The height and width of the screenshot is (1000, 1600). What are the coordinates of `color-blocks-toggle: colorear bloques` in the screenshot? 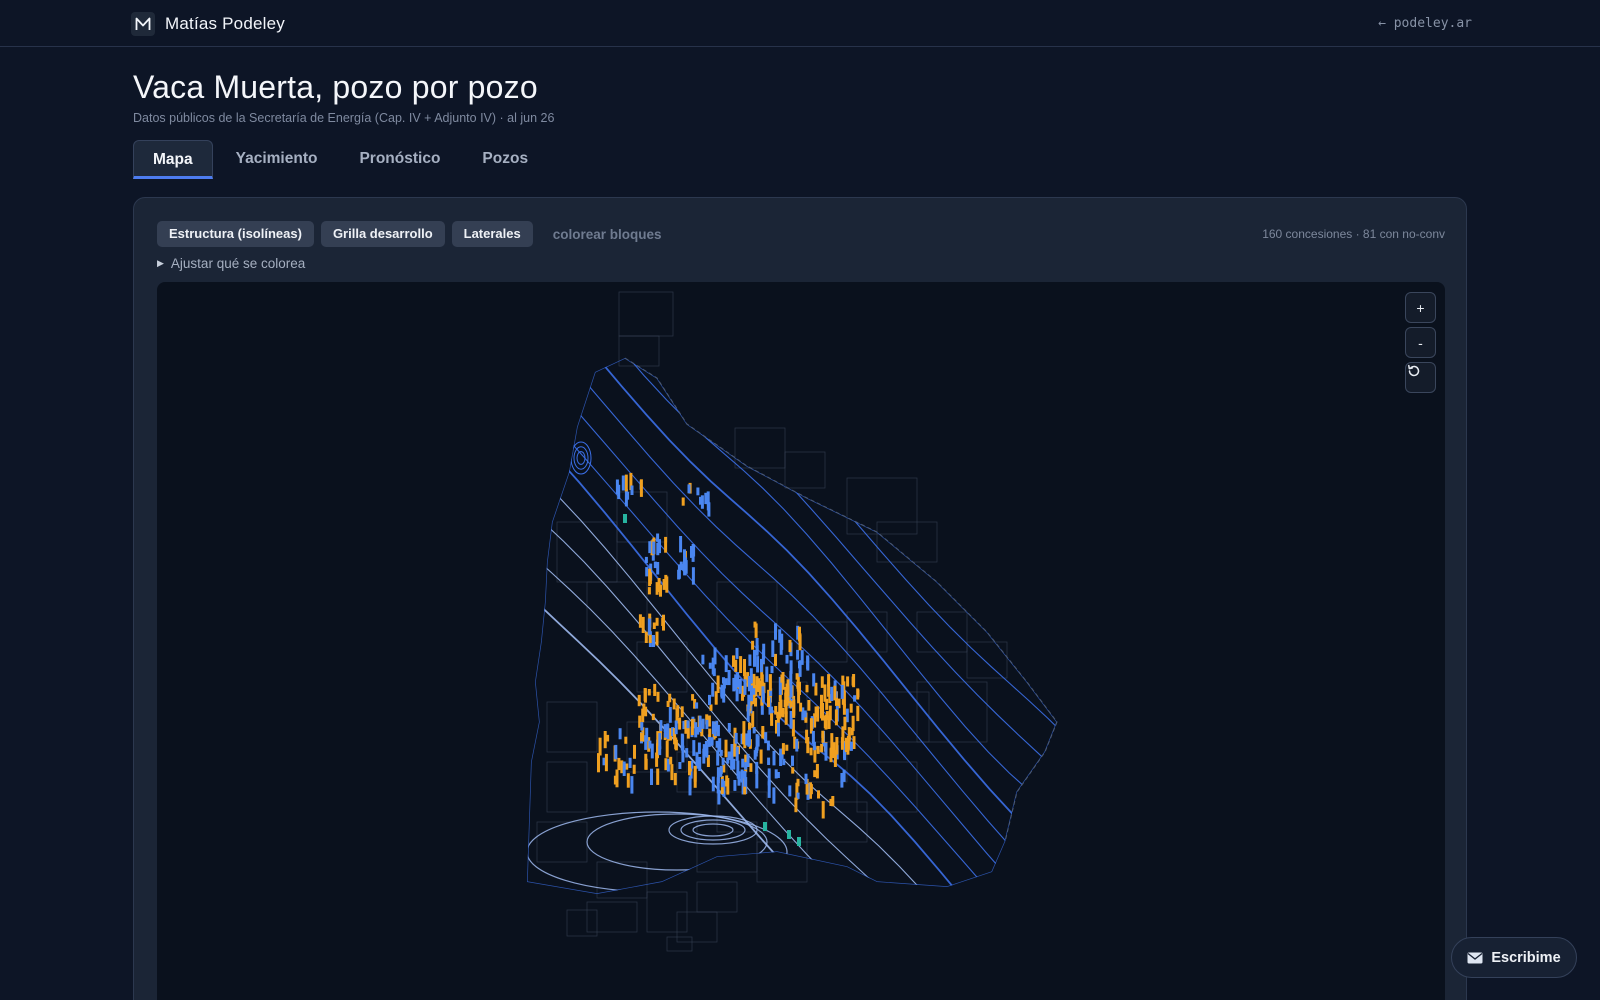 It's located at (607, 234).